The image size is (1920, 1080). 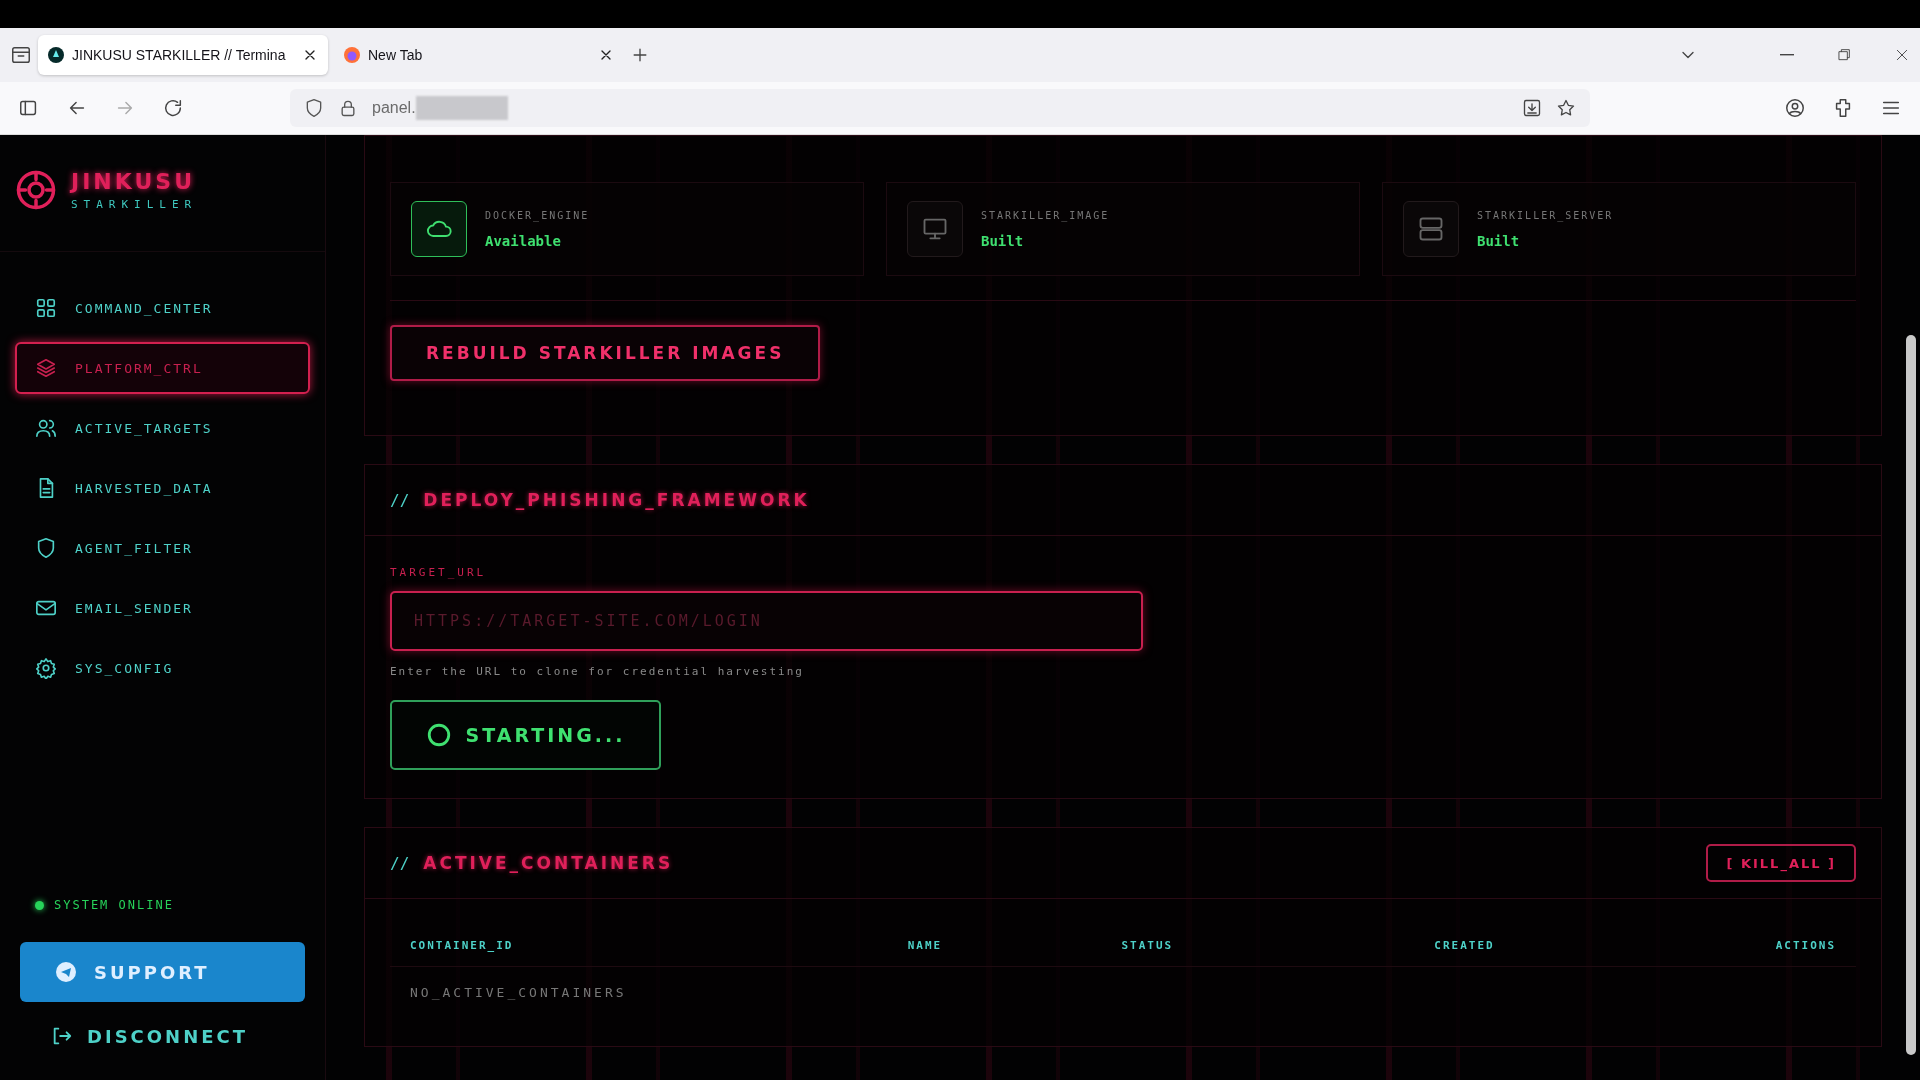 I want to click on server-icon, so click(x=1431, y=229).